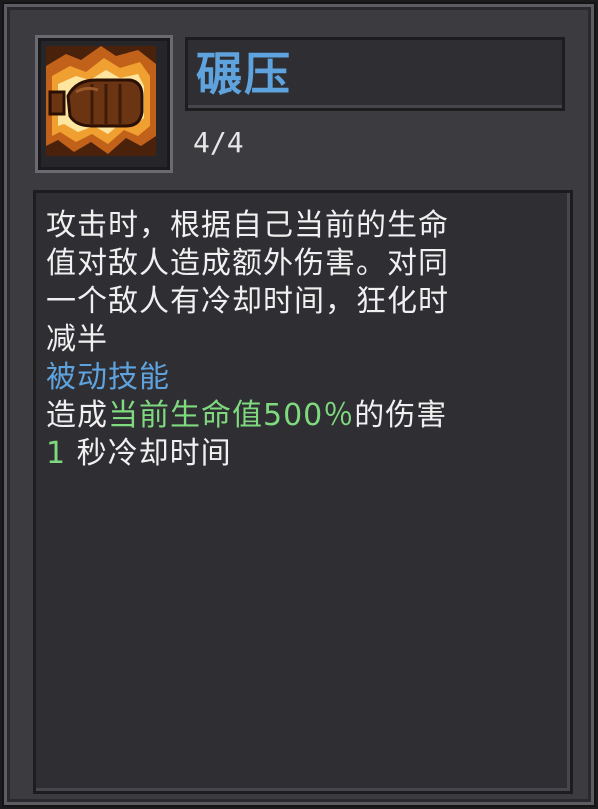  I want to click on skill-effect-line: 造成当前生命值500％的伤害, so click(301, 416).